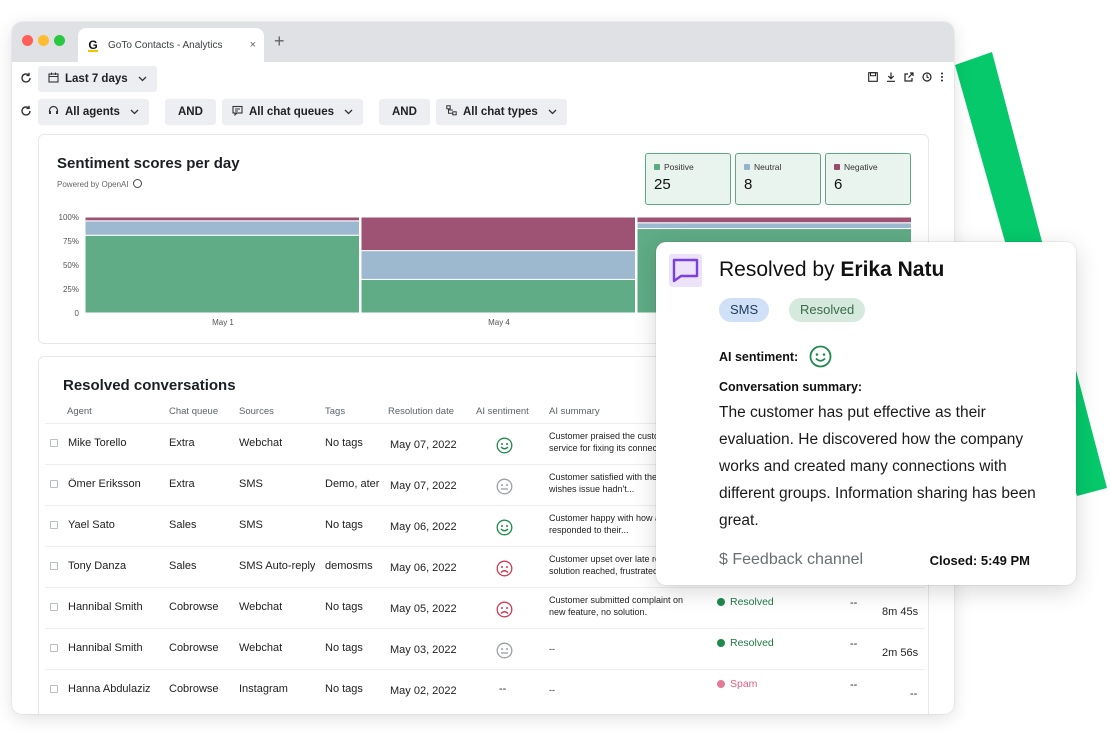 The width and height of the screenshot is (1110, 740). I want to click on share-icon, so click(909, 78).